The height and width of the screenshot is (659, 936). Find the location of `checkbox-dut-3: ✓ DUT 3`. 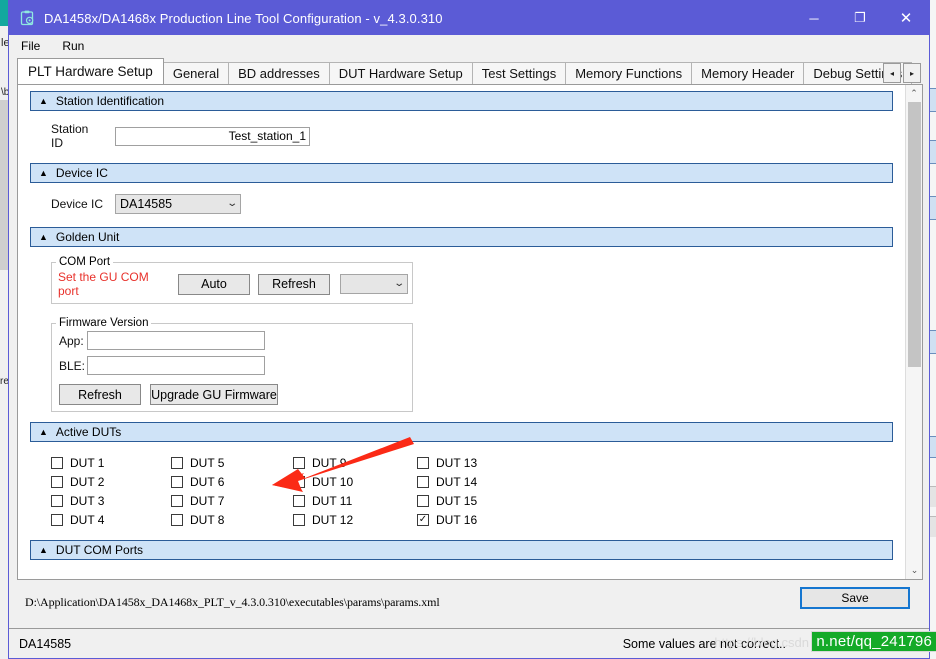

checkbox-dut-3: ✓ DUT 3 is located at coordinates (111, 500).